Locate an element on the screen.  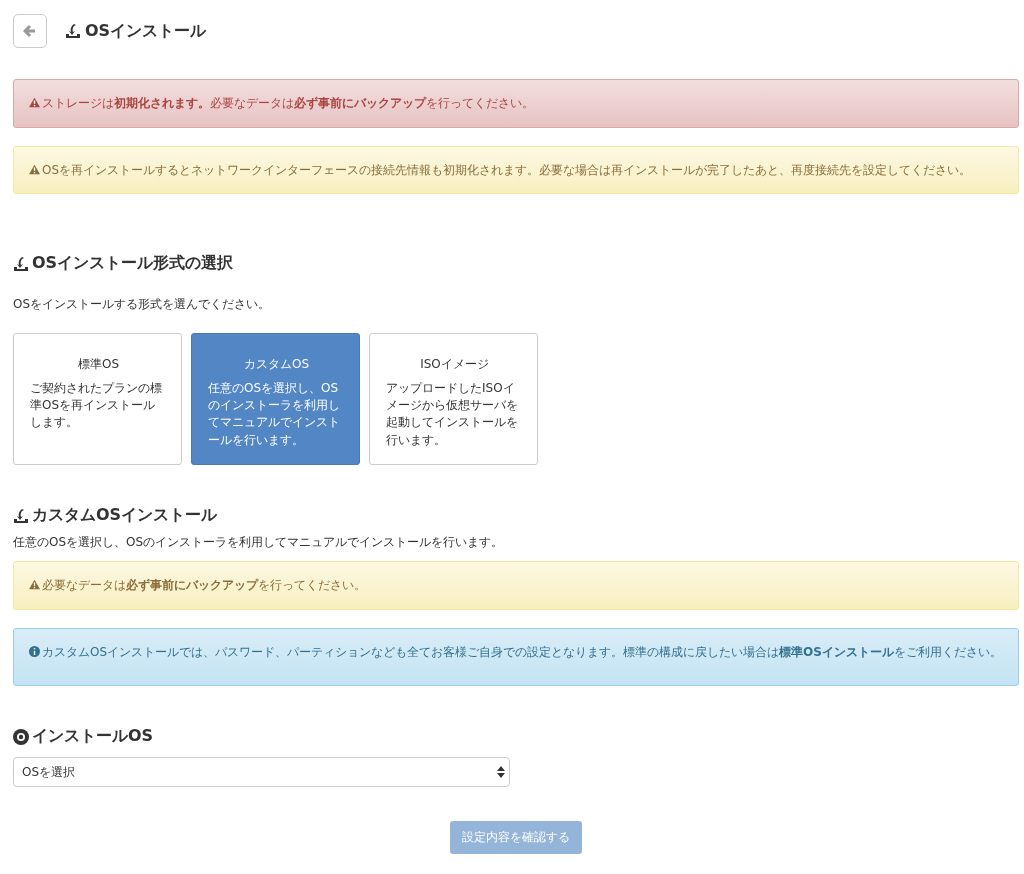
install-type-card: ISOイメージ アップロードしたISOイメージから仮想サーバを起動してインストールを行います。 is located at coordinates (453, 399).